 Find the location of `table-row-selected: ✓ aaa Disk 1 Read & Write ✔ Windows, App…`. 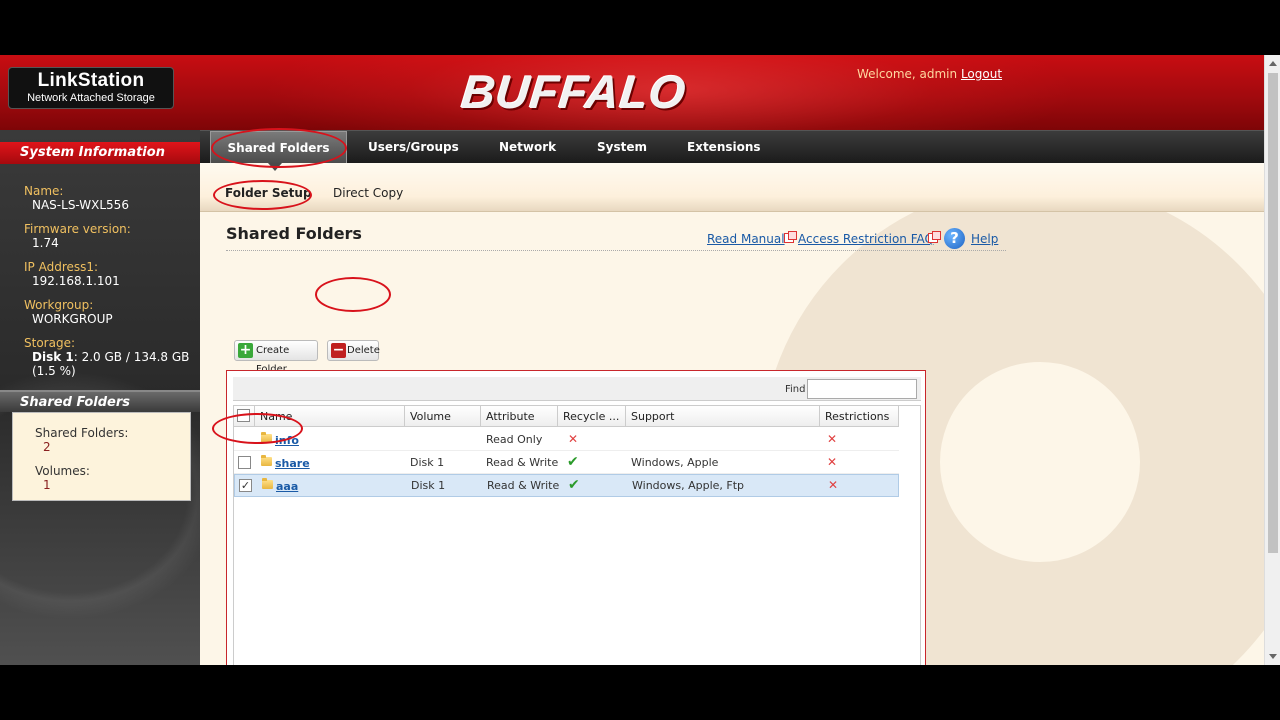

table-row-selected: ✓ aaa Disk 1 Read & Write ✔ Windows, App… is located at coordinates (566, 485).